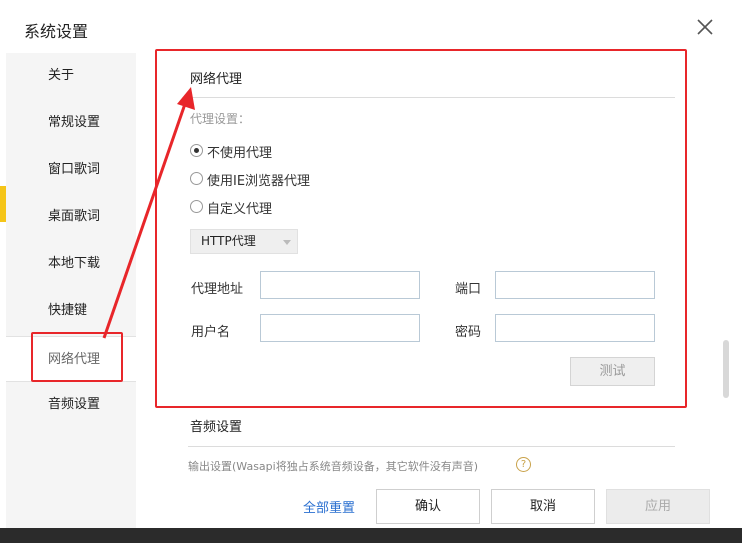 Image resolution: width=742 pixels, height=543 pixels. What do you see at coordinates (705, 27) in the screenshot?
I see `close-icon` at bounding box center [705, 27].